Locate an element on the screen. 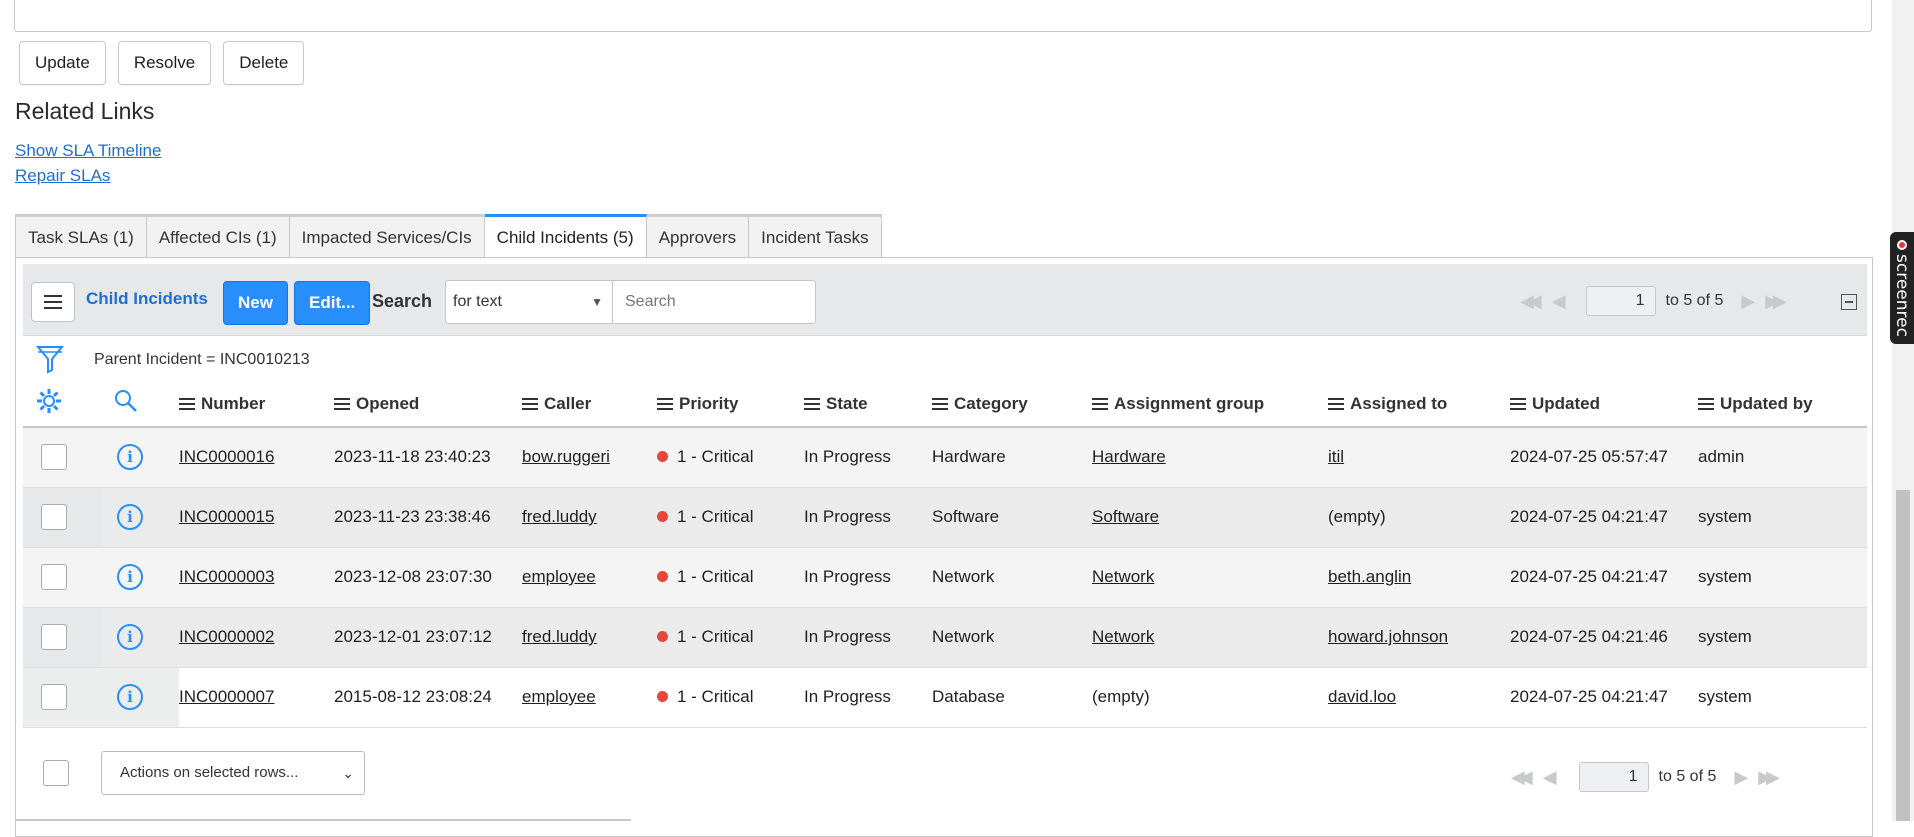  search-scope-select: for text ▼ is located at coordinates (529, 302).